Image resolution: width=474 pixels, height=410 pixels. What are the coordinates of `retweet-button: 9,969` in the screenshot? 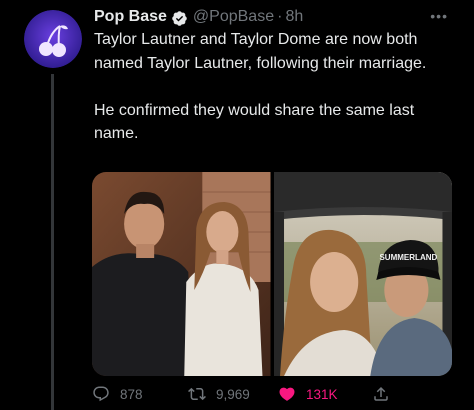 It's located at (219, 394).